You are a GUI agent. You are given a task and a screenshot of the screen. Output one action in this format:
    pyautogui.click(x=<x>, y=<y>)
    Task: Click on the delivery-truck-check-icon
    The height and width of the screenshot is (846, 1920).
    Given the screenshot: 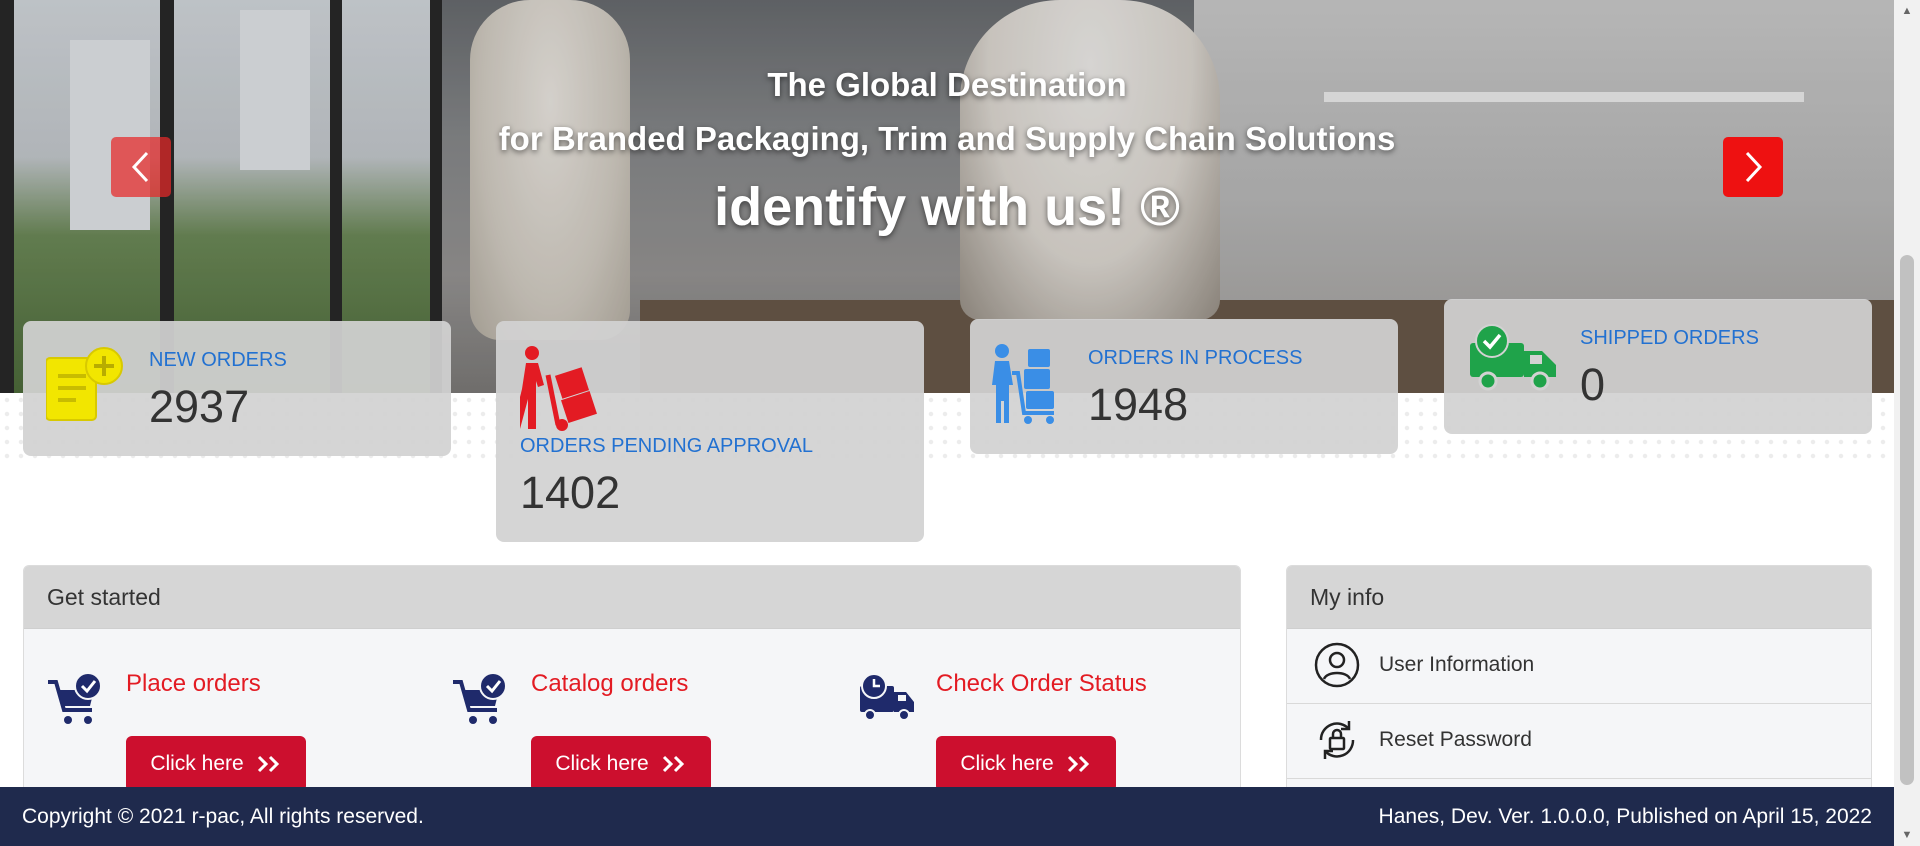 What is the action you would take?
    pyautogui.click(x=1513, y=357)
    